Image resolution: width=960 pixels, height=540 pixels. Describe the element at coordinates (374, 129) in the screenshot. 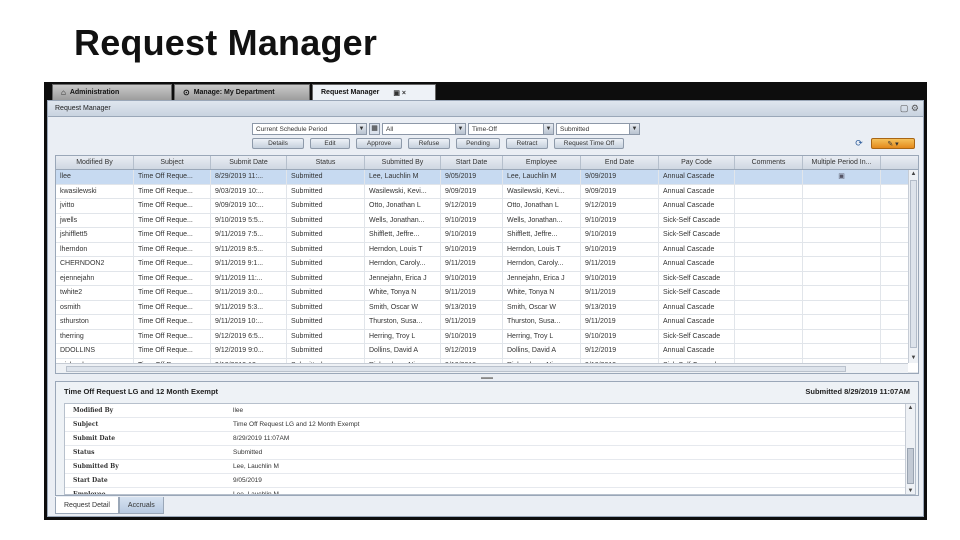

I see `calendar-icon: ▦` at that location.